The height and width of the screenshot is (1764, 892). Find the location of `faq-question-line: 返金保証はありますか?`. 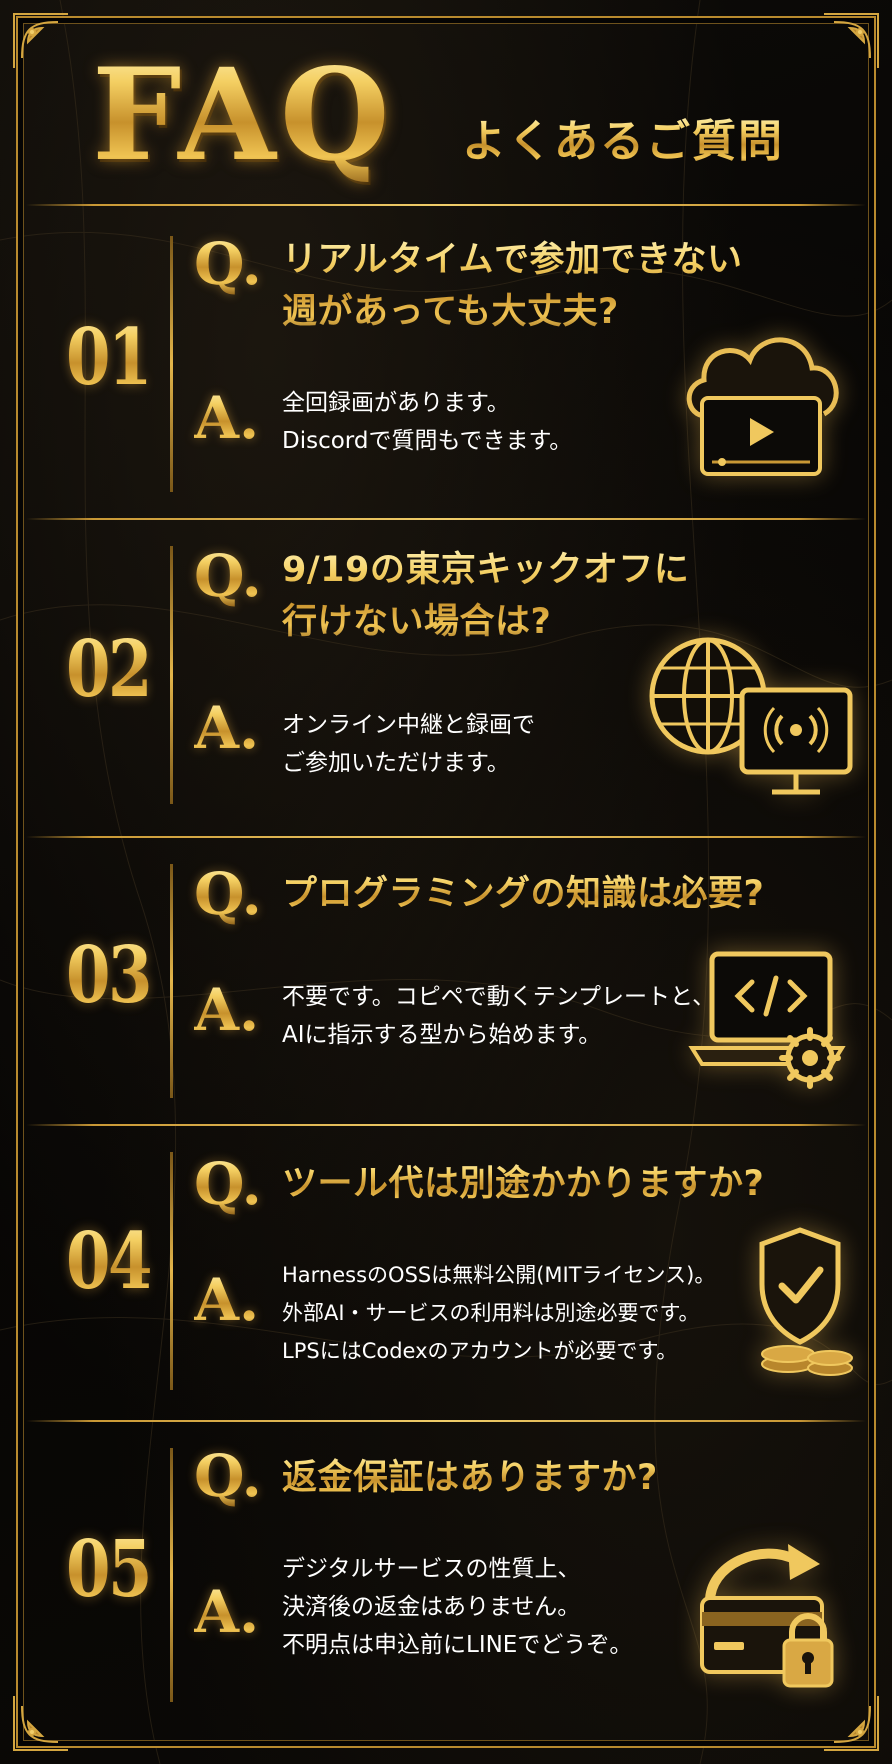

faq-question-line: 返金保証はありますか? is located at coordinates (470, 1478).